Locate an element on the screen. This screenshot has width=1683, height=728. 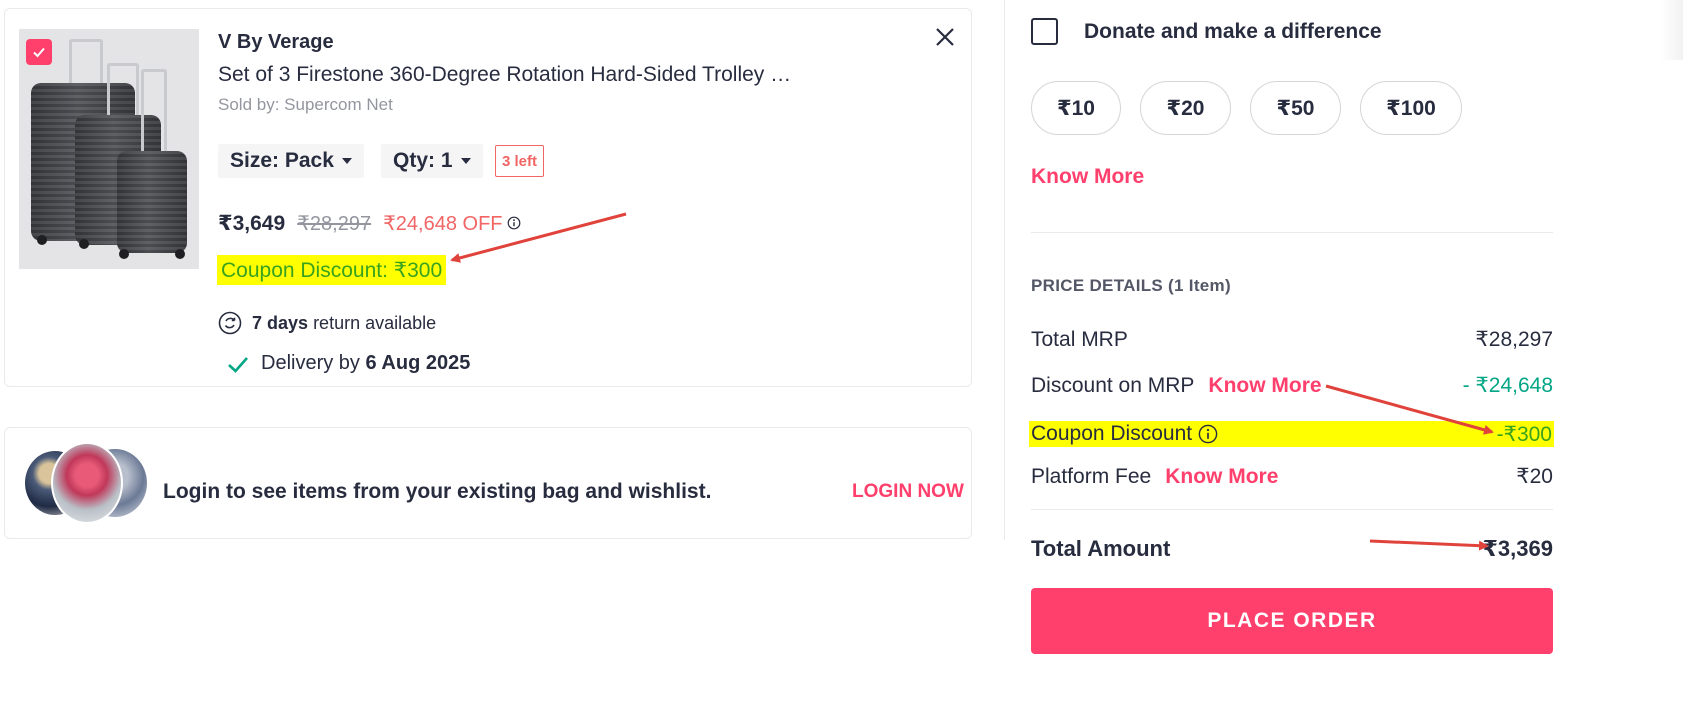
coupon-discount-row: Coupon Discount -₹300 is located at coordinates (1291, 434).